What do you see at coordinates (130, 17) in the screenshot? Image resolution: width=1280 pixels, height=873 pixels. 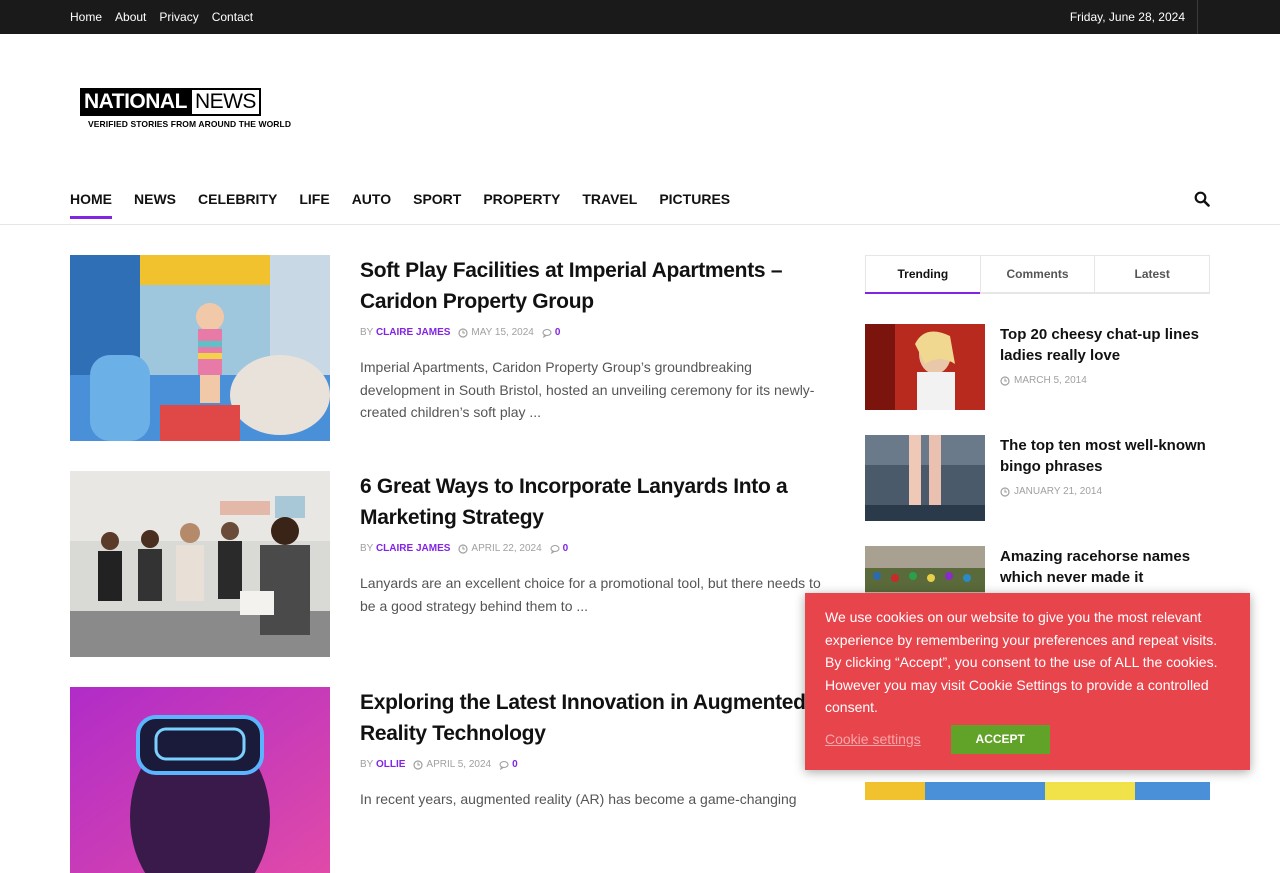 I see `top-link-about: About` at bounding box center [130, 17].